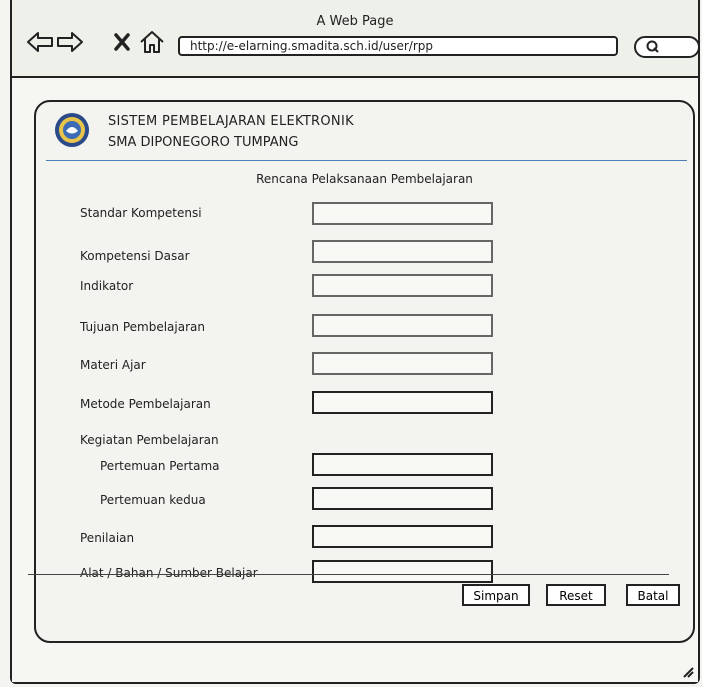  I want to click on school-name: SMA DIPONEGORO TUMPANG, so click(203, 142).